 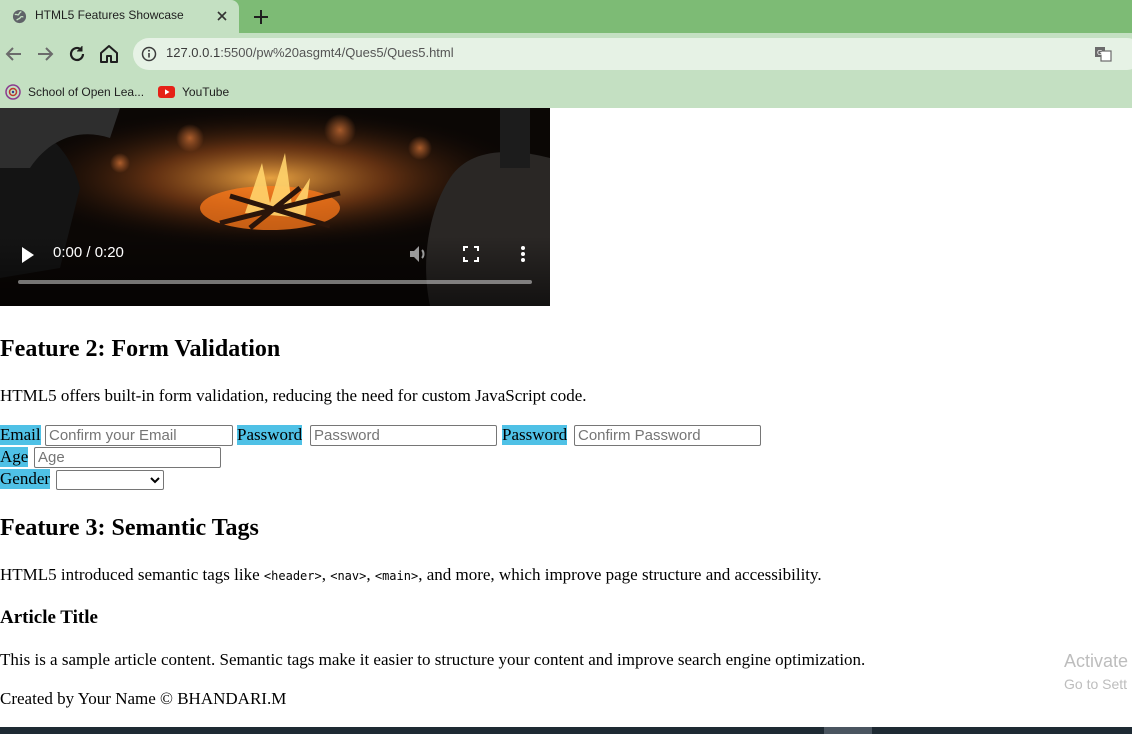 What do you see at coordinates (206, 92) in the screenshot?
I see `bookmark-label: YouTube` at bounding box center [206, 92].